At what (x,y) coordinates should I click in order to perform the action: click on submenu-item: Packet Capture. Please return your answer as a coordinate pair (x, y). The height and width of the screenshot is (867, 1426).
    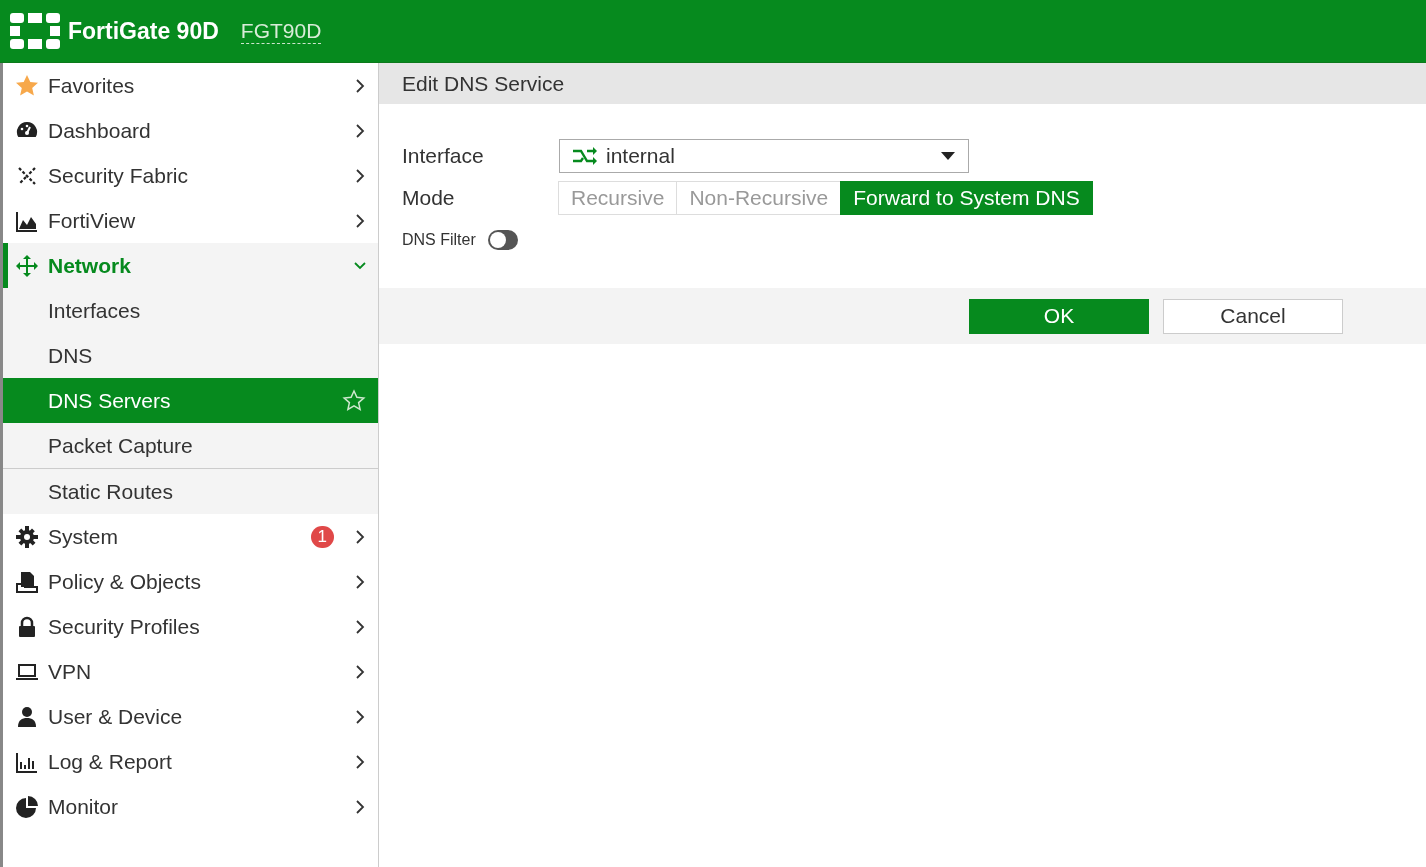
    Looking at the image, I should click on (190, 445).